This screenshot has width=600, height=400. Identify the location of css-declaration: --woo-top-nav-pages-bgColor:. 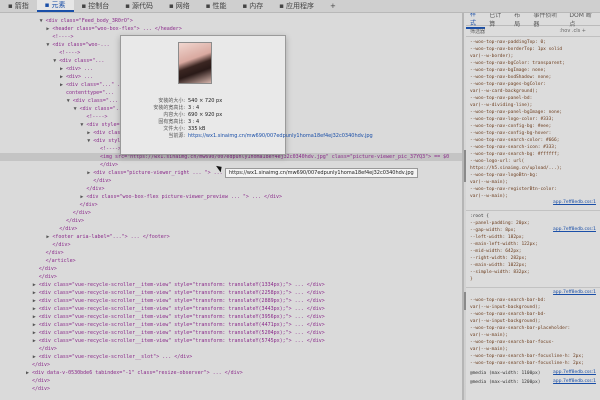
(508, 84).